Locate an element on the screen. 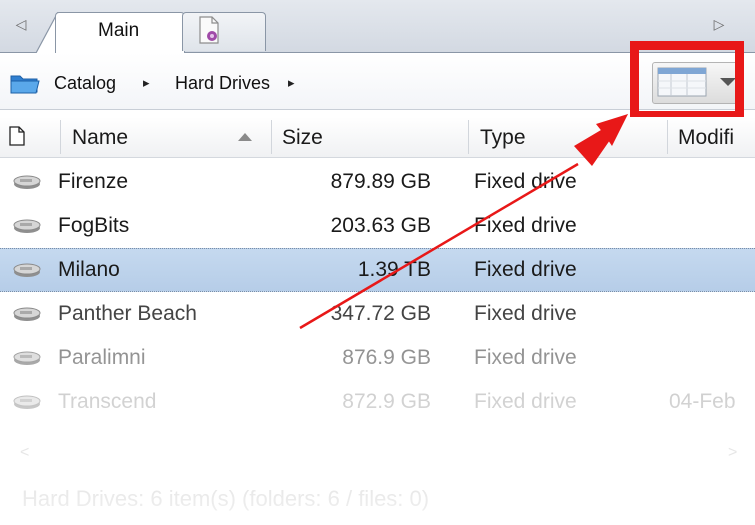 This screenshot has height=525, width=755. cell-size: 347.72 GB is located at coordinates (380, 313).